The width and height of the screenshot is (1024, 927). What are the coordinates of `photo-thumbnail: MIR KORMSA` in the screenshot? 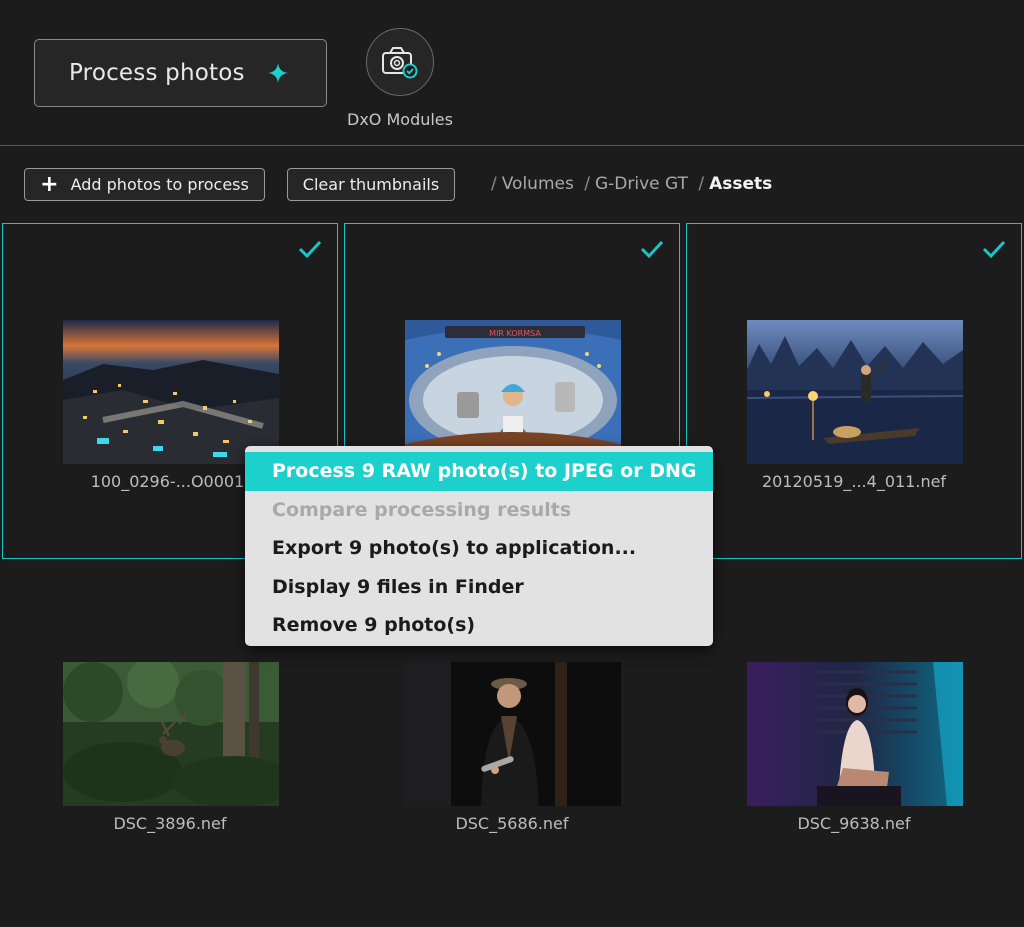 It's located at (513, 392).